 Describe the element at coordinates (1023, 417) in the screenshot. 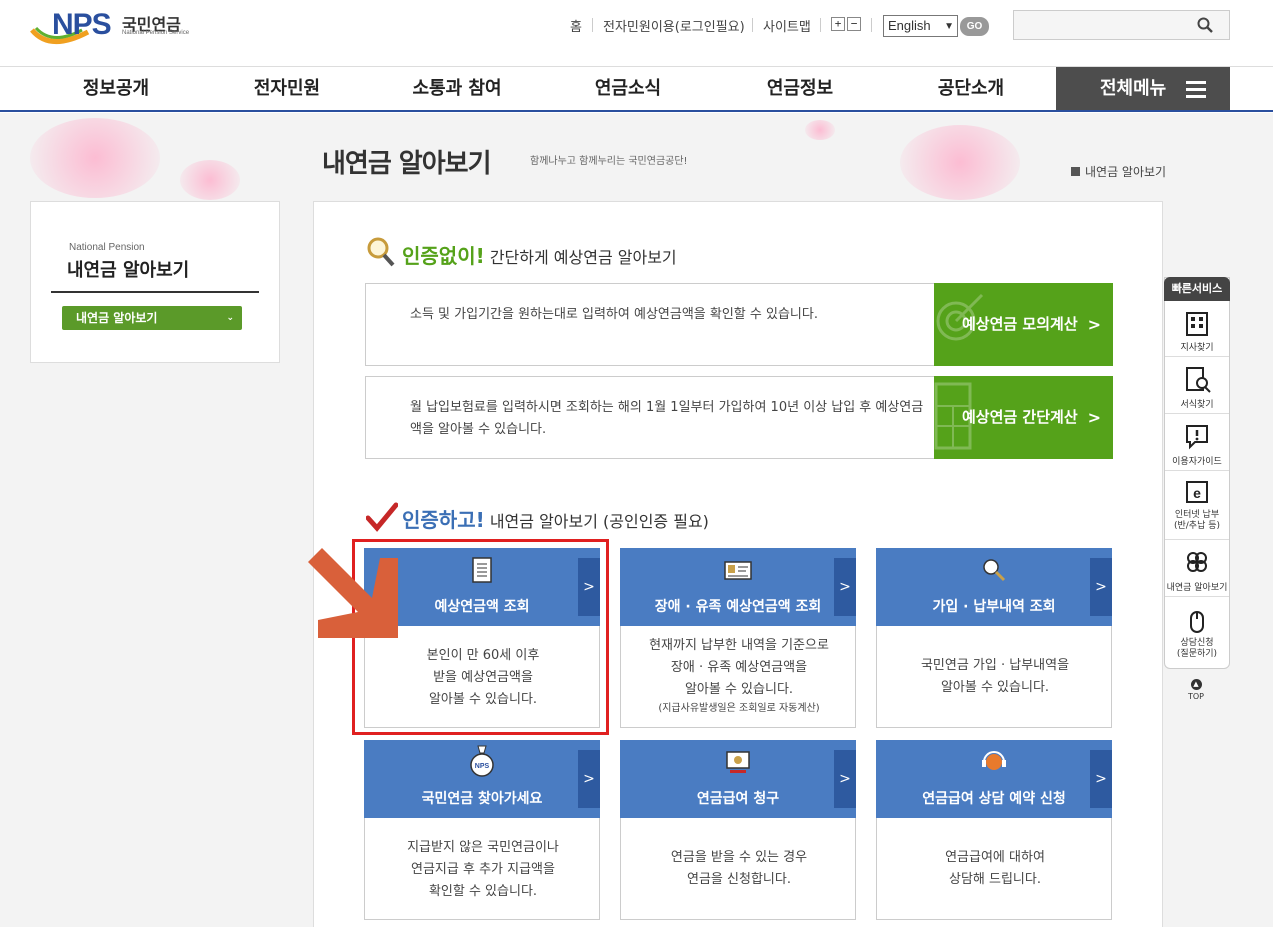

I see `simple-calc-button: 예상연금 간단계산 >` at that location.